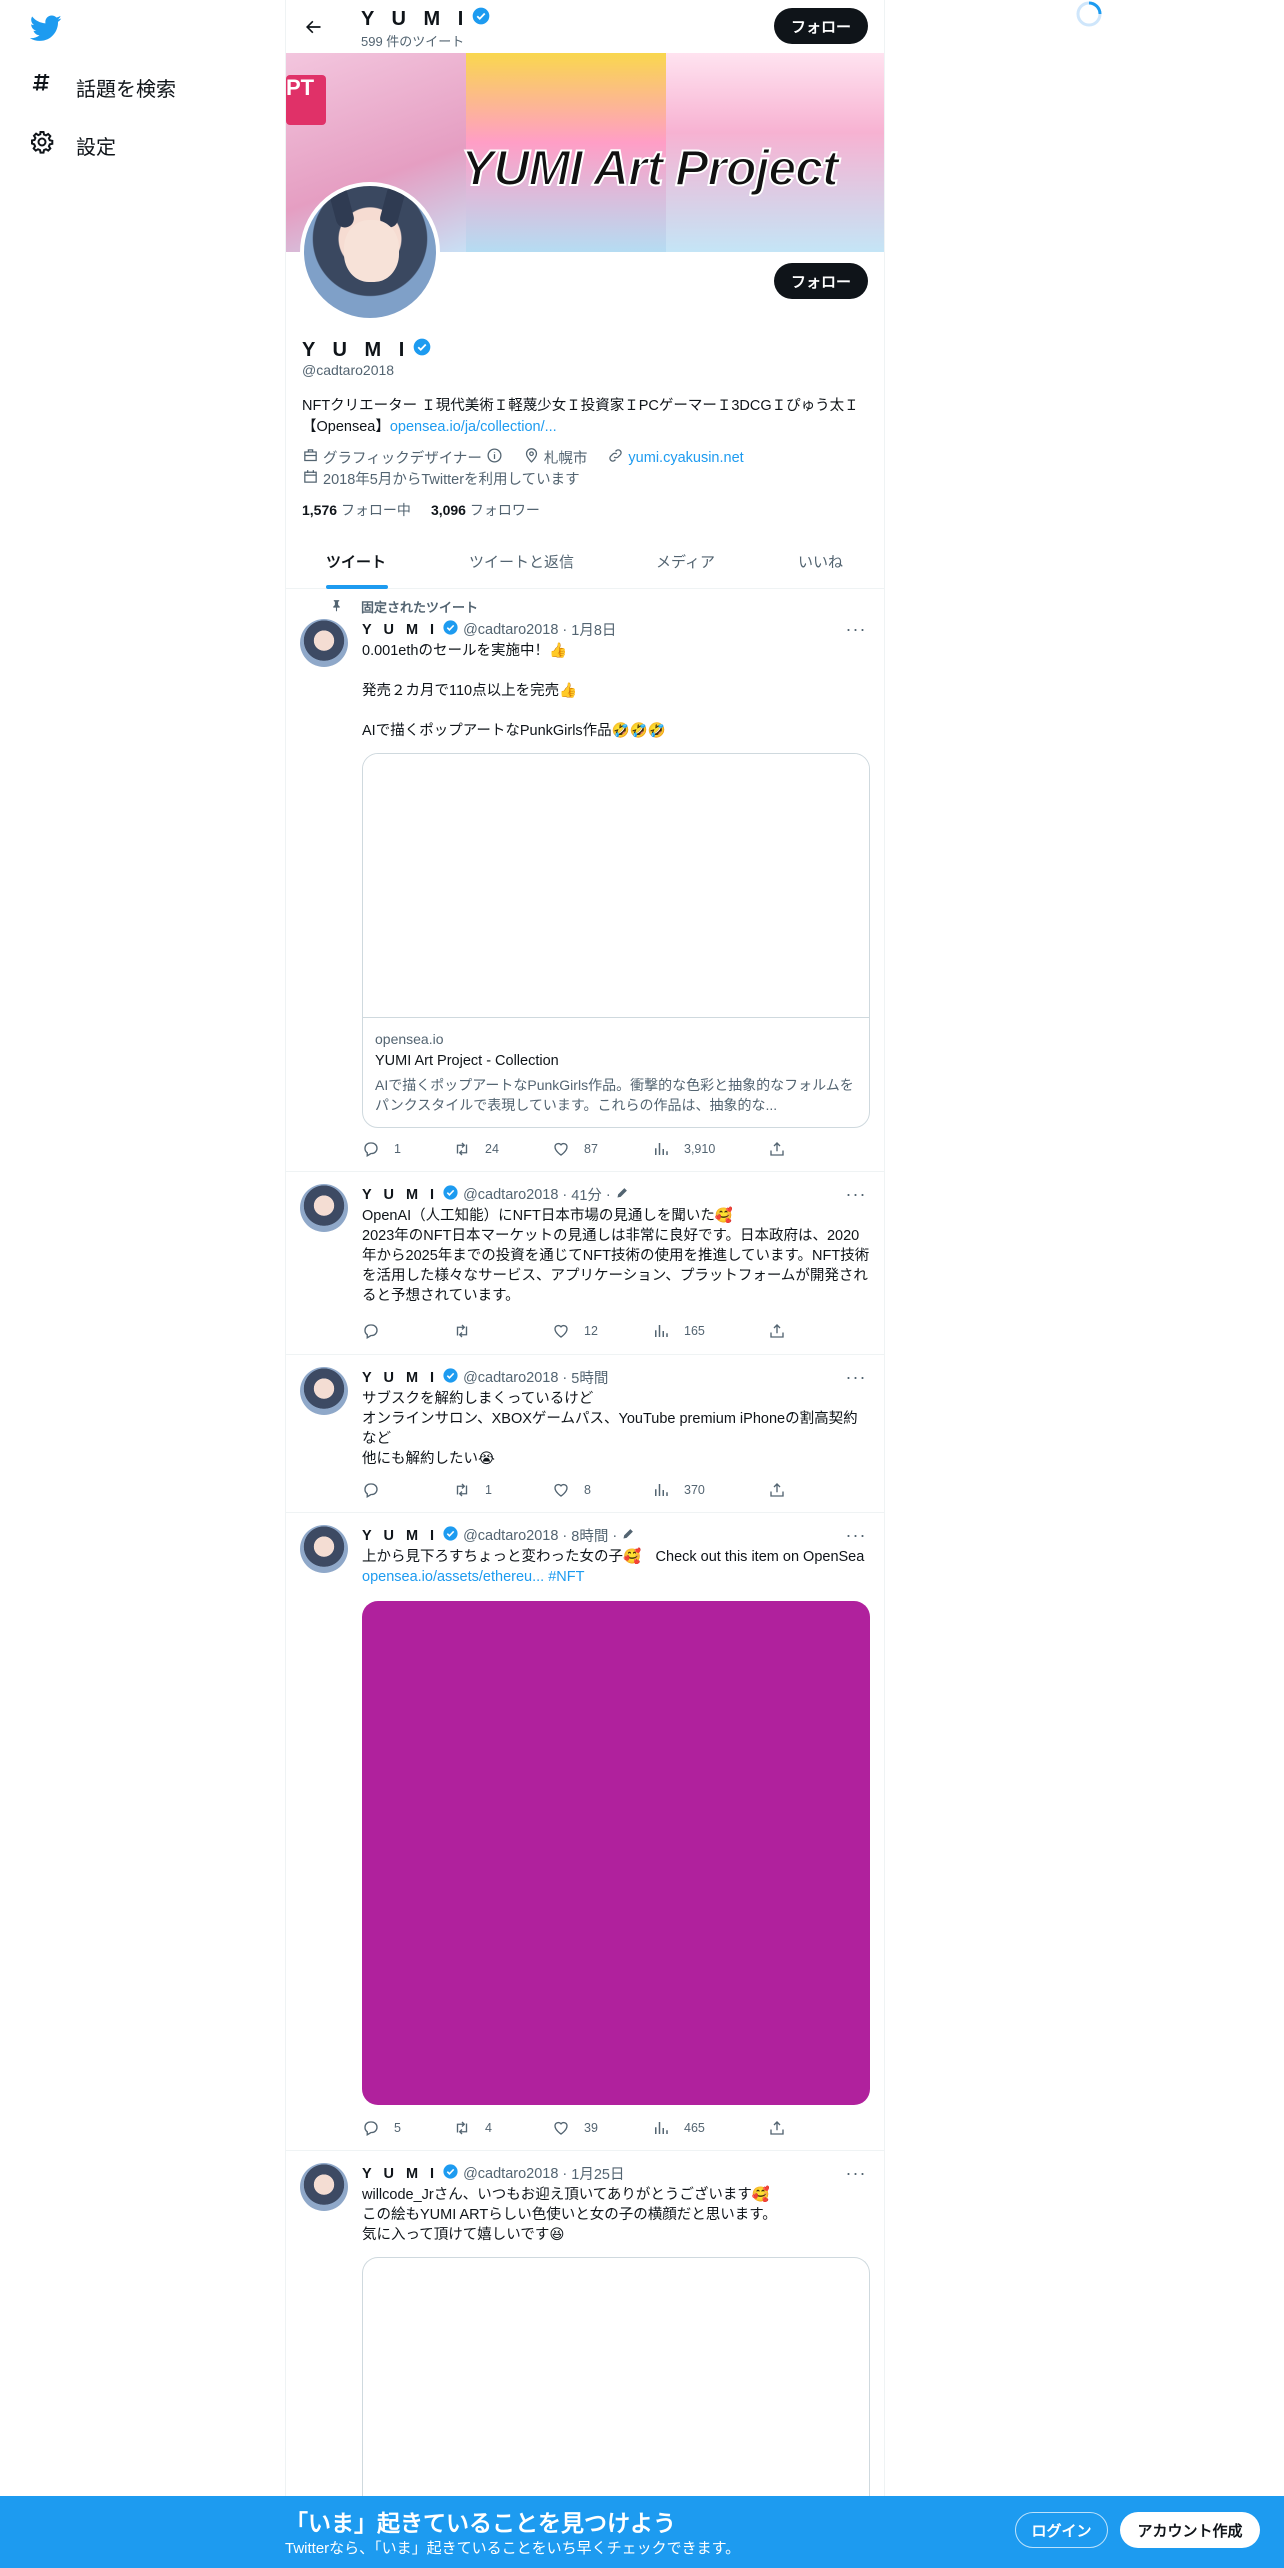 The width and height of the screenshot is (1284, 2568). I want to click on like-button: 8, so click(571, 1490).